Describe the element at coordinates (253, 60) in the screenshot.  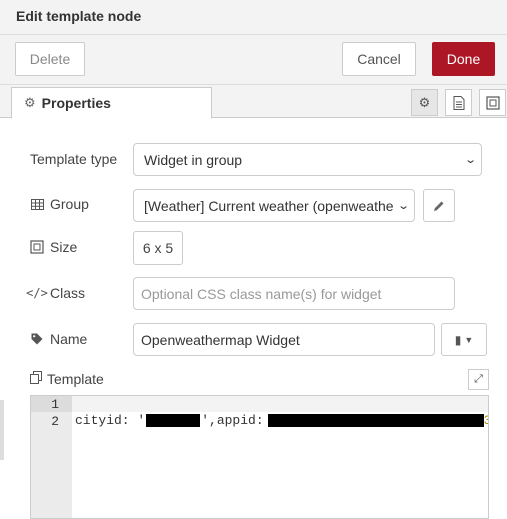
I see `tray-toolbar: Delete Cancel Done` at that location.